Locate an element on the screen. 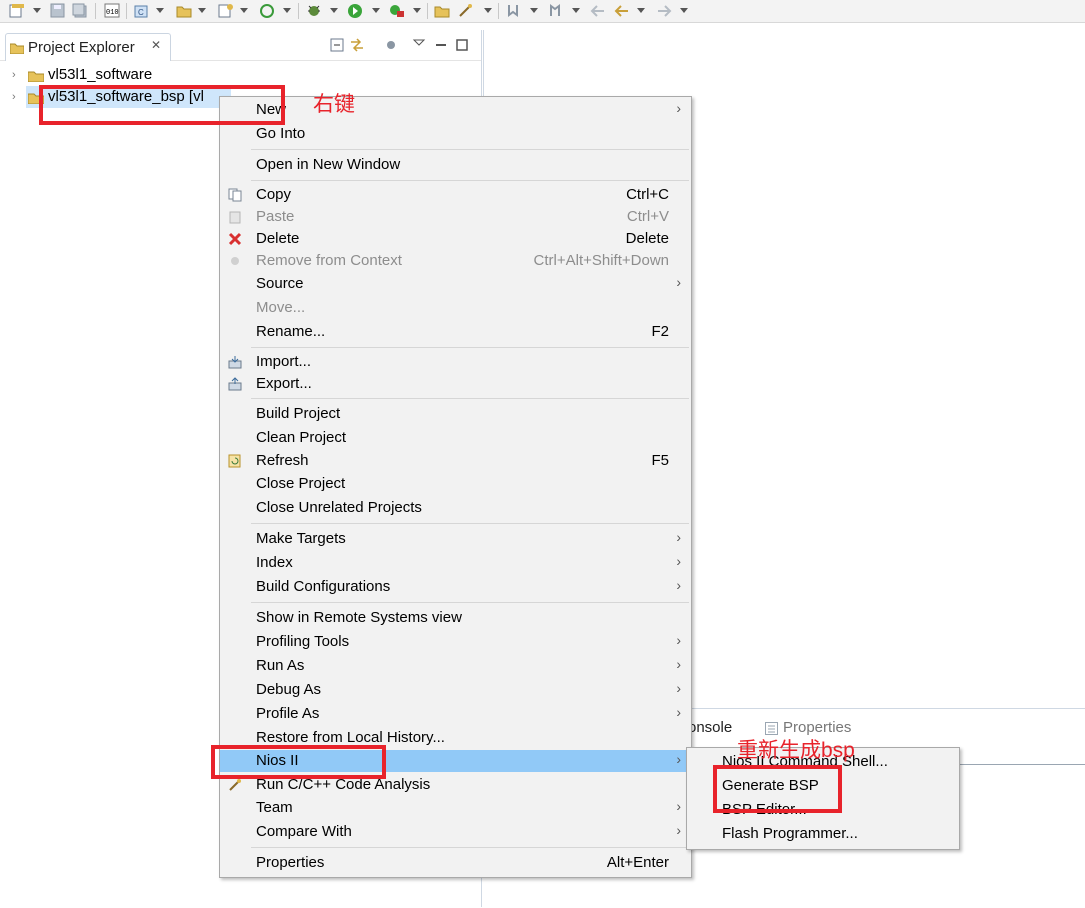  back-history-icon is located at coordinates (622, 10).